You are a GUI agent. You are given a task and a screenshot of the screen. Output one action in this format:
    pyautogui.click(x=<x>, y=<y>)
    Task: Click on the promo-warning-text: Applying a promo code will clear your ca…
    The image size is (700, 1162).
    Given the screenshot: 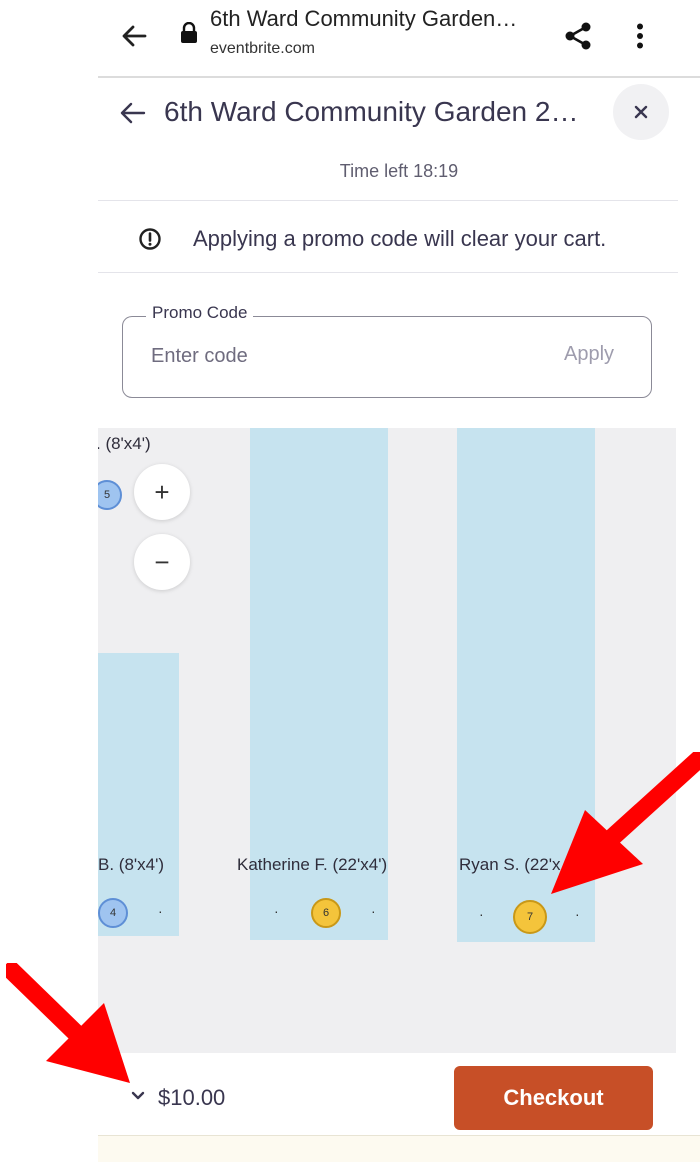 What is the action you would take?
    pyautogui.click(x=400, y=238)
    